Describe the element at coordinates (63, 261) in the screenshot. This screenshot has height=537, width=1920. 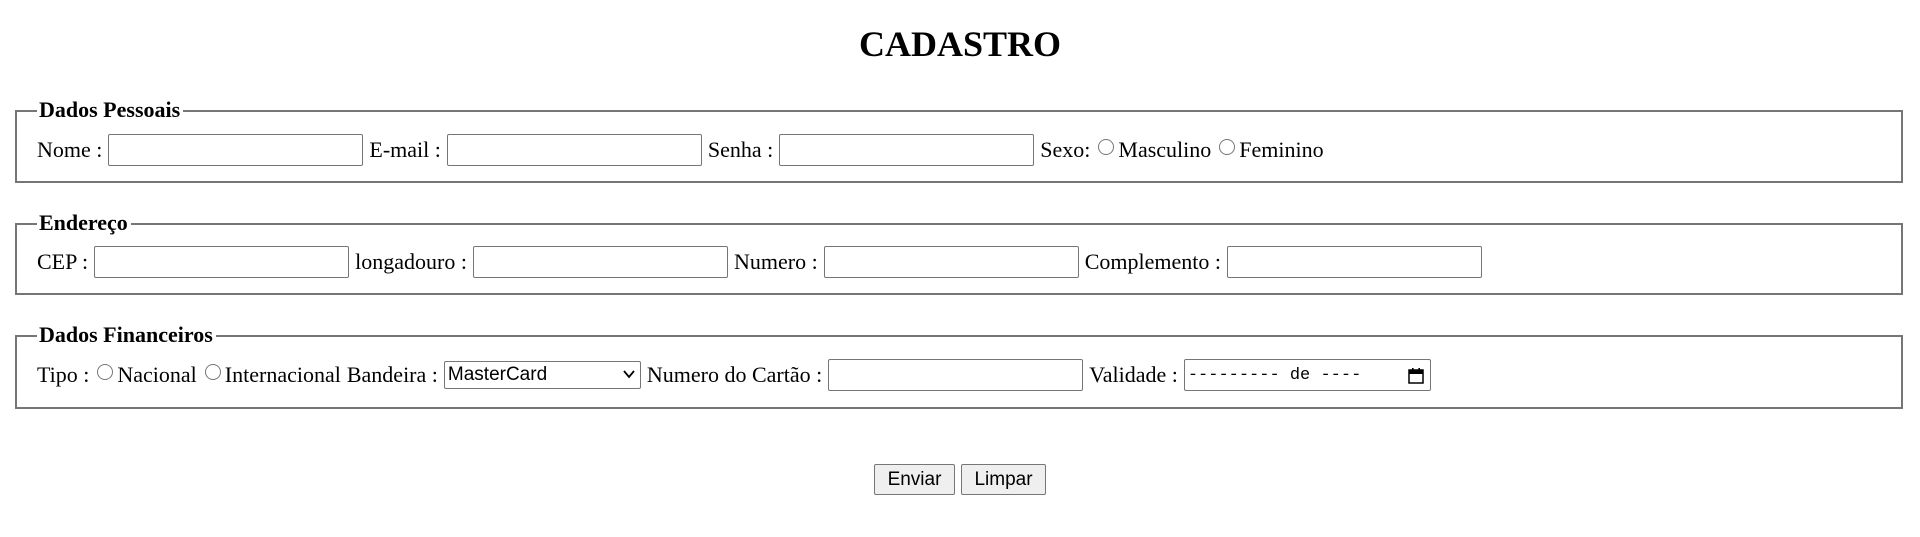
I see `cep-label: CEP :` at that location.